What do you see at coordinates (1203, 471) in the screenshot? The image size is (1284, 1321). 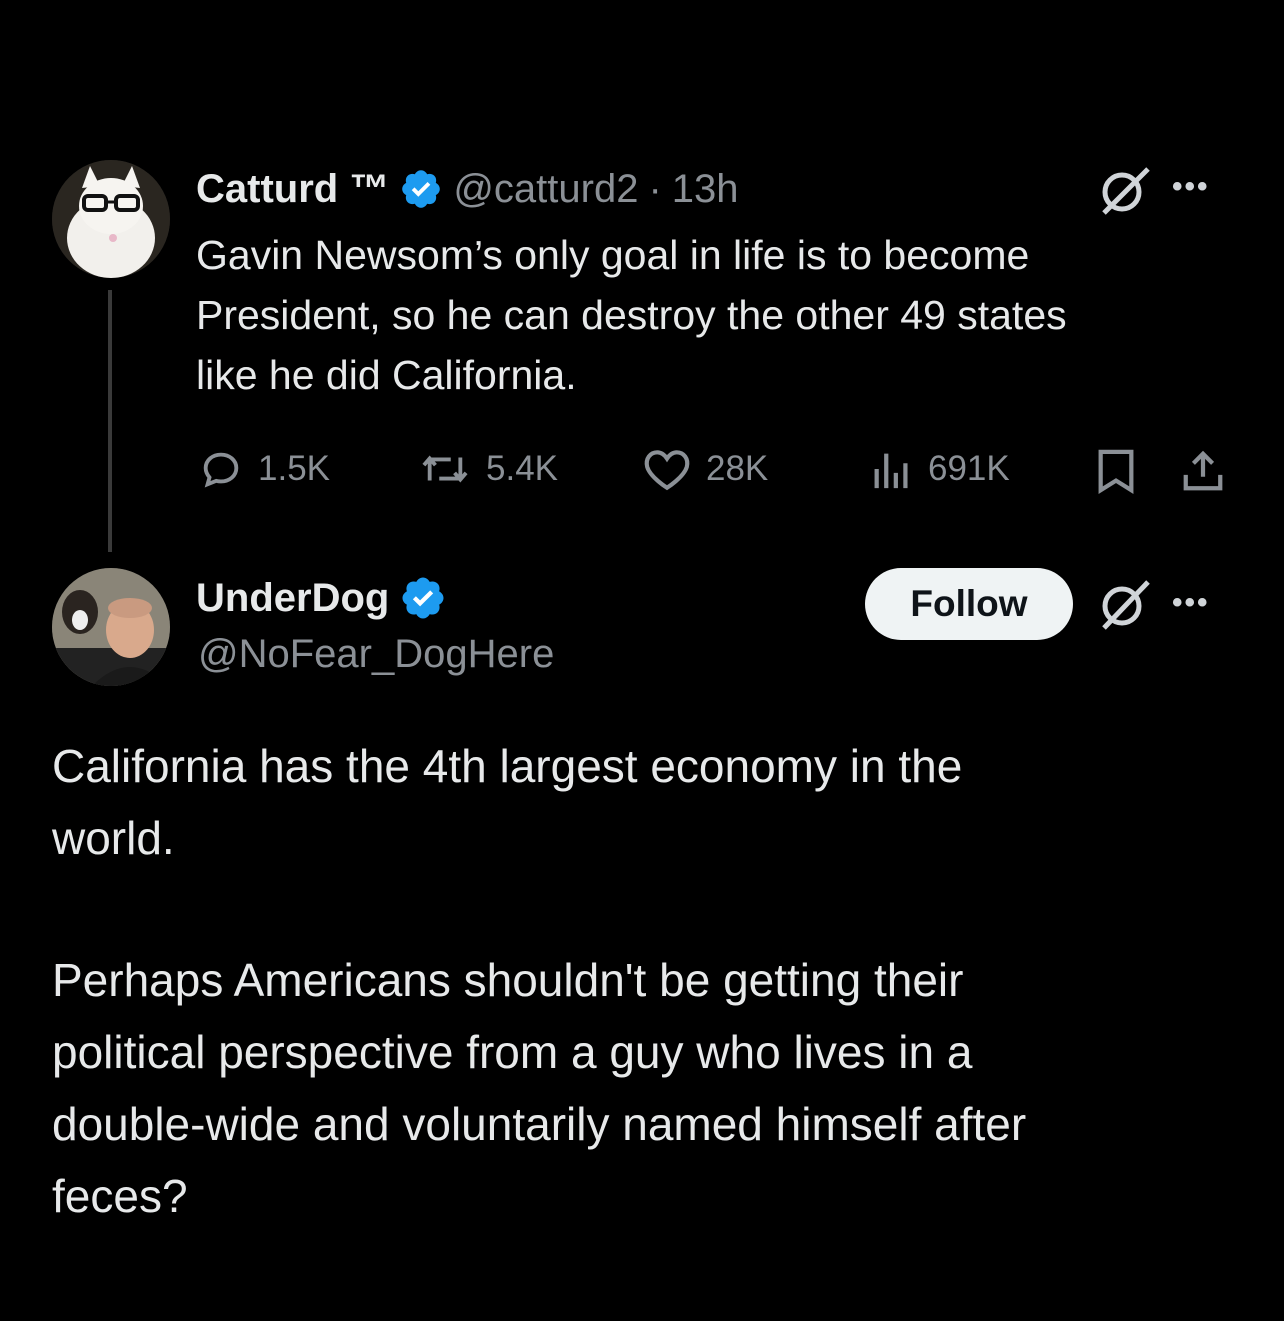 I see `share-icon` at bounding box center [1203, 471].